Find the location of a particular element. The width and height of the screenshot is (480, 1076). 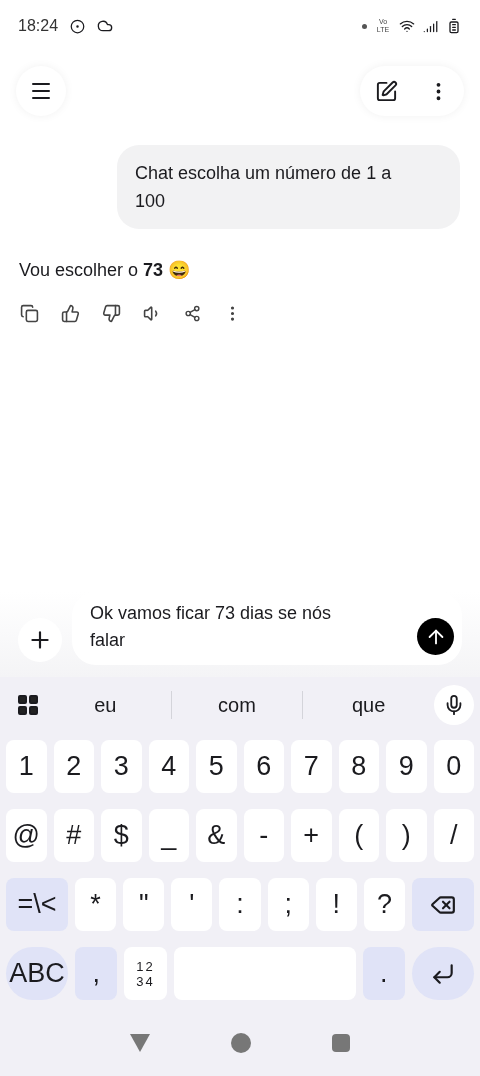

keyboard-key: # is located at coordinates (73, 835).